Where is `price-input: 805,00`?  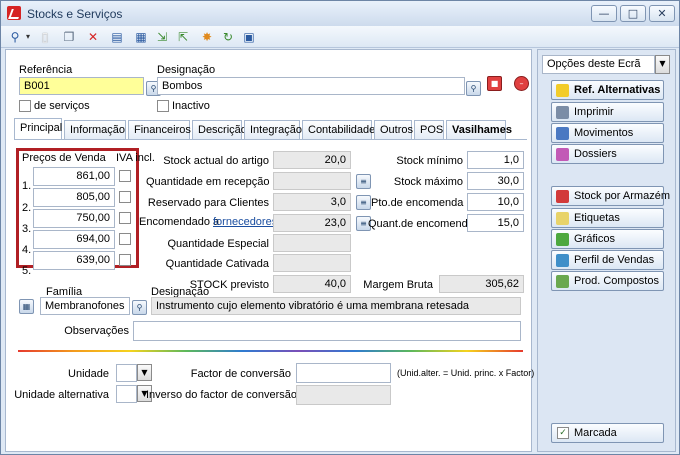
price-input: 805,00 is located at coordinates (74, 197).